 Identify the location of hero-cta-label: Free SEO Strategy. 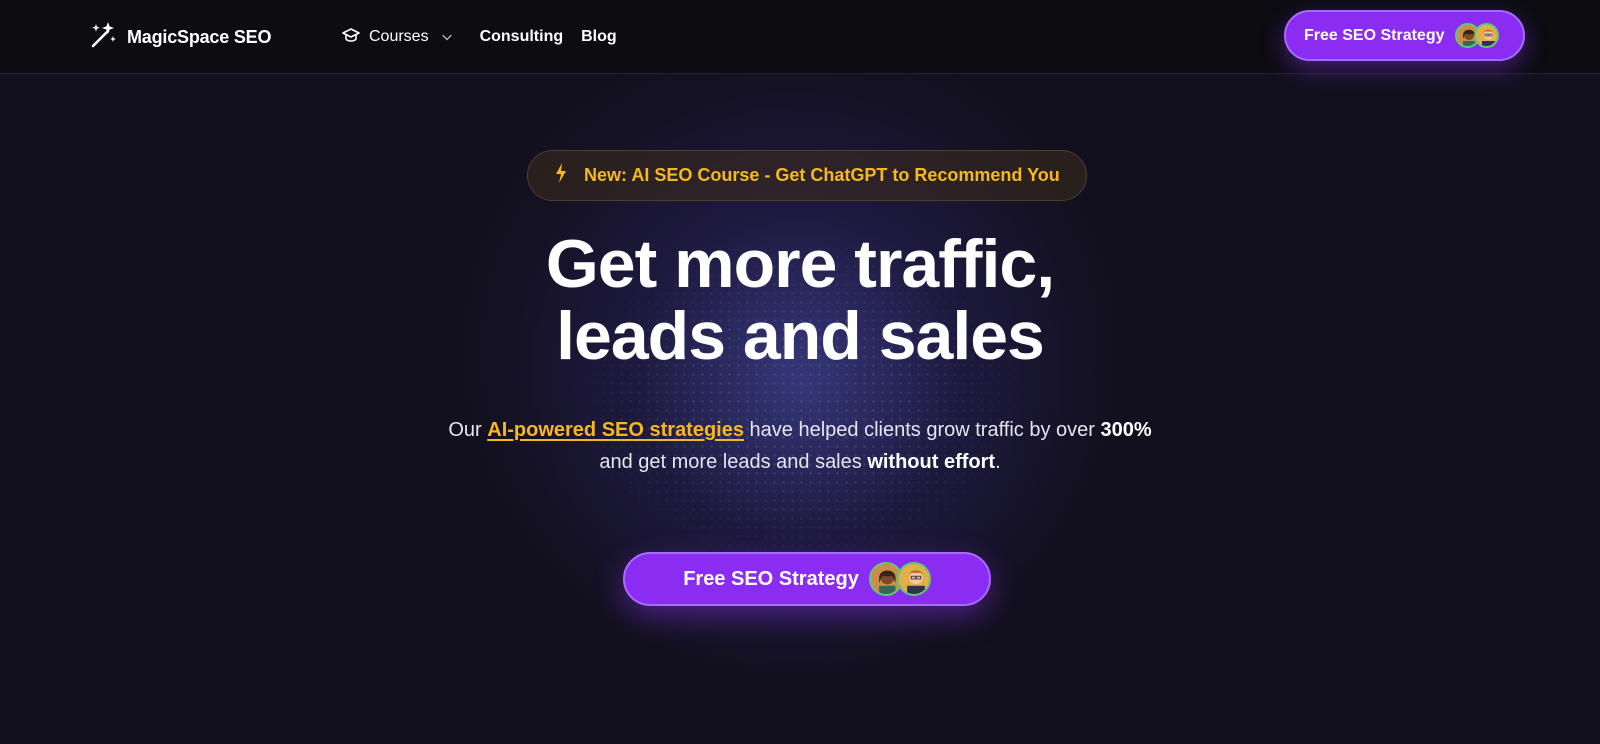
(771, 578).